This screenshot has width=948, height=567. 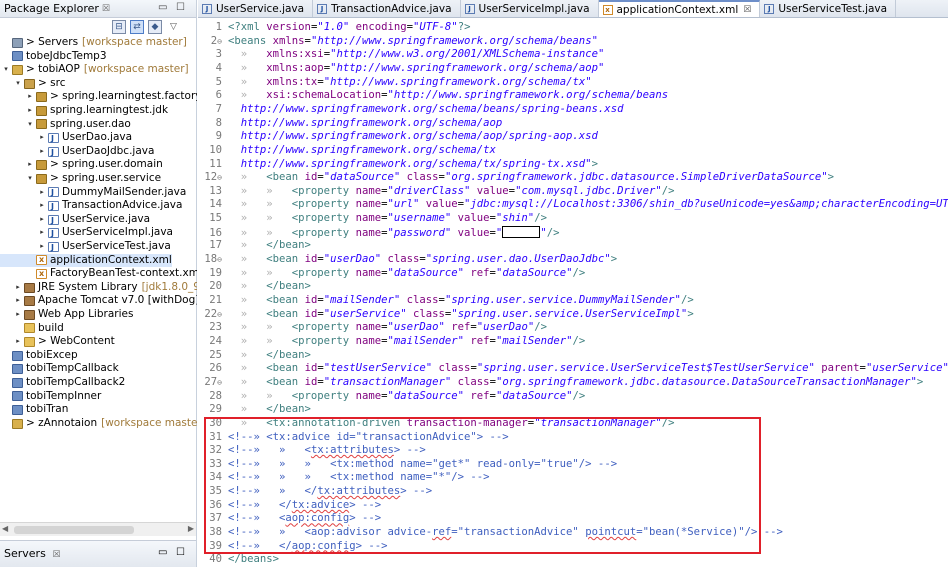 What do you see at coordinates (66, 55) in the screenshot?
I see `tree-item-label: tobeJdbcTemp3` at bounding box center [66, 55].